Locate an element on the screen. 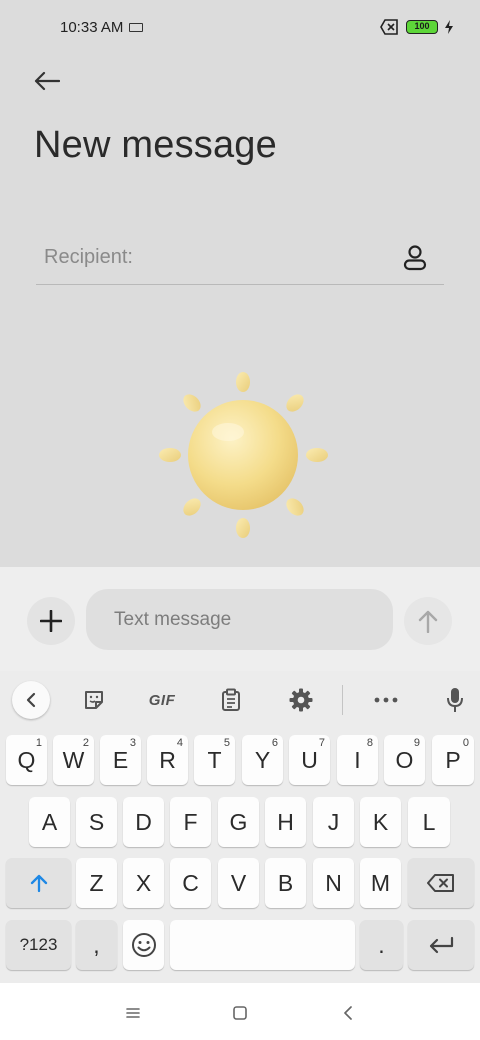 The height and width of the screenshot is (1040, 480). key-k: K is located at coordinates (380, 822).